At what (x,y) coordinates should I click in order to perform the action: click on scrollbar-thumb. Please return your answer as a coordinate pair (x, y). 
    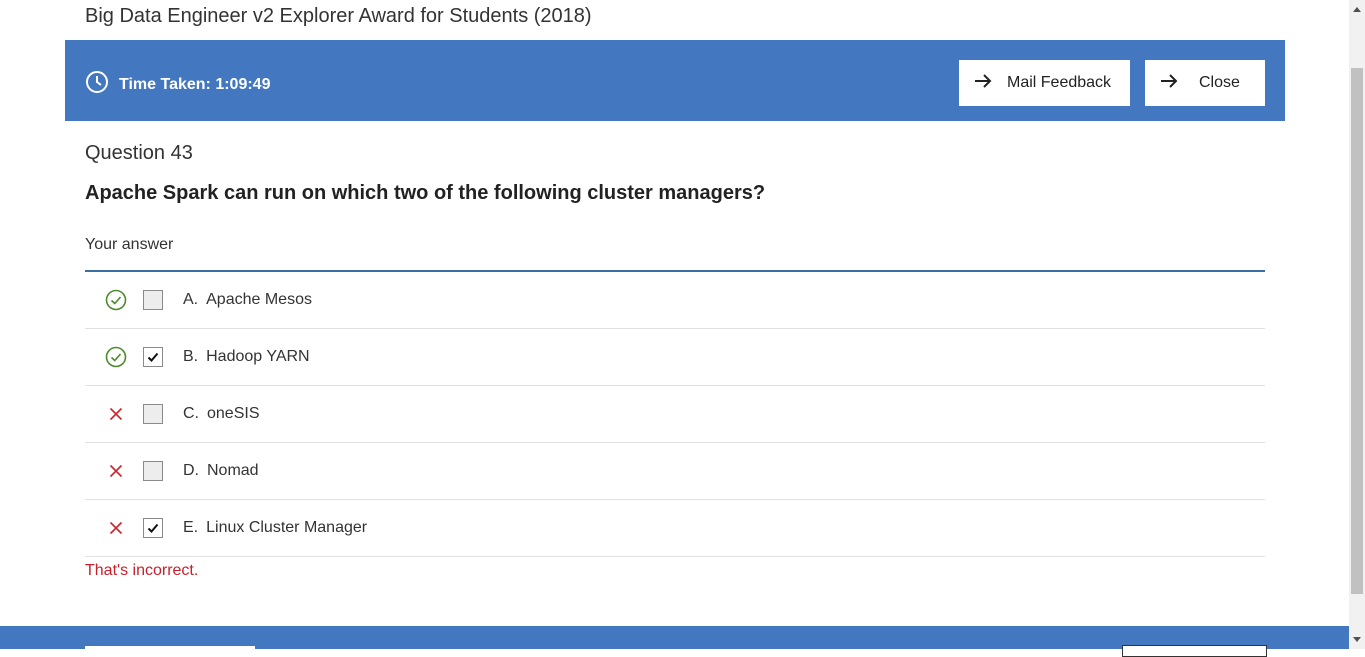
    Looking at the image, I should click on (1357, 331).